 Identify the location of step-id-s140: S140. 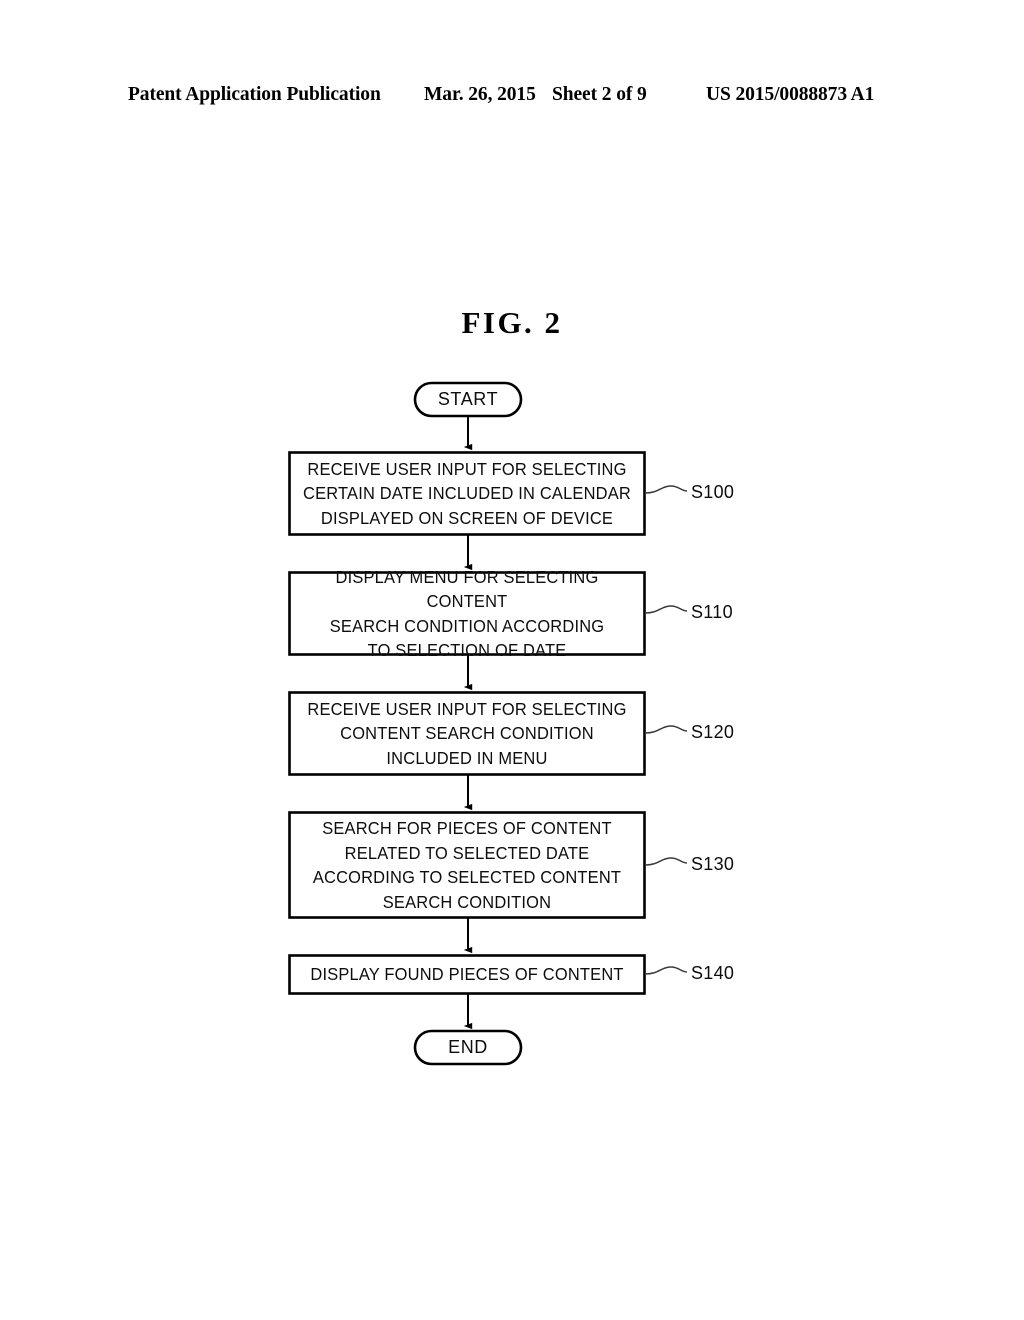
(713, 973).